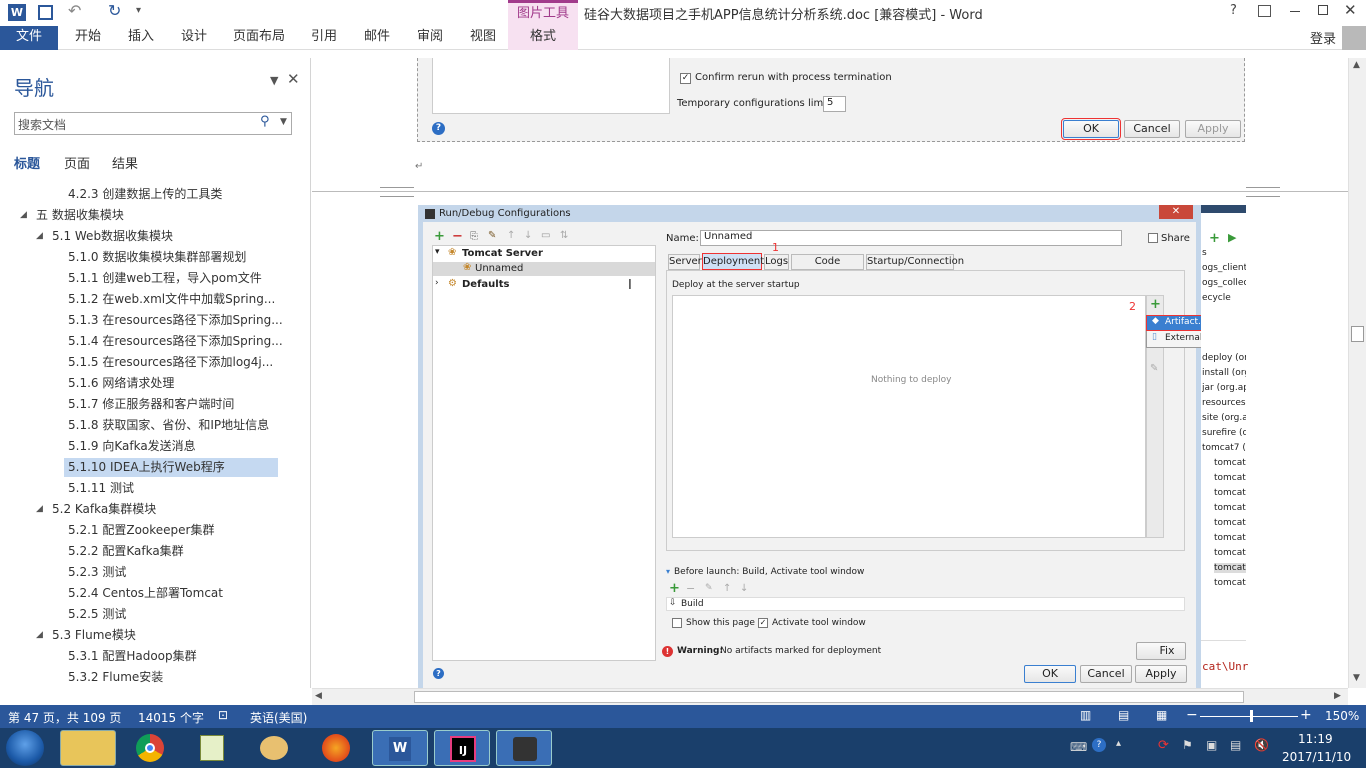 This screenshot has width=1366, height=768. What do you see at coordinates (430, 38) in the screenshot?
I see `tab-review: 审阅` at bounding box center [430, 38].